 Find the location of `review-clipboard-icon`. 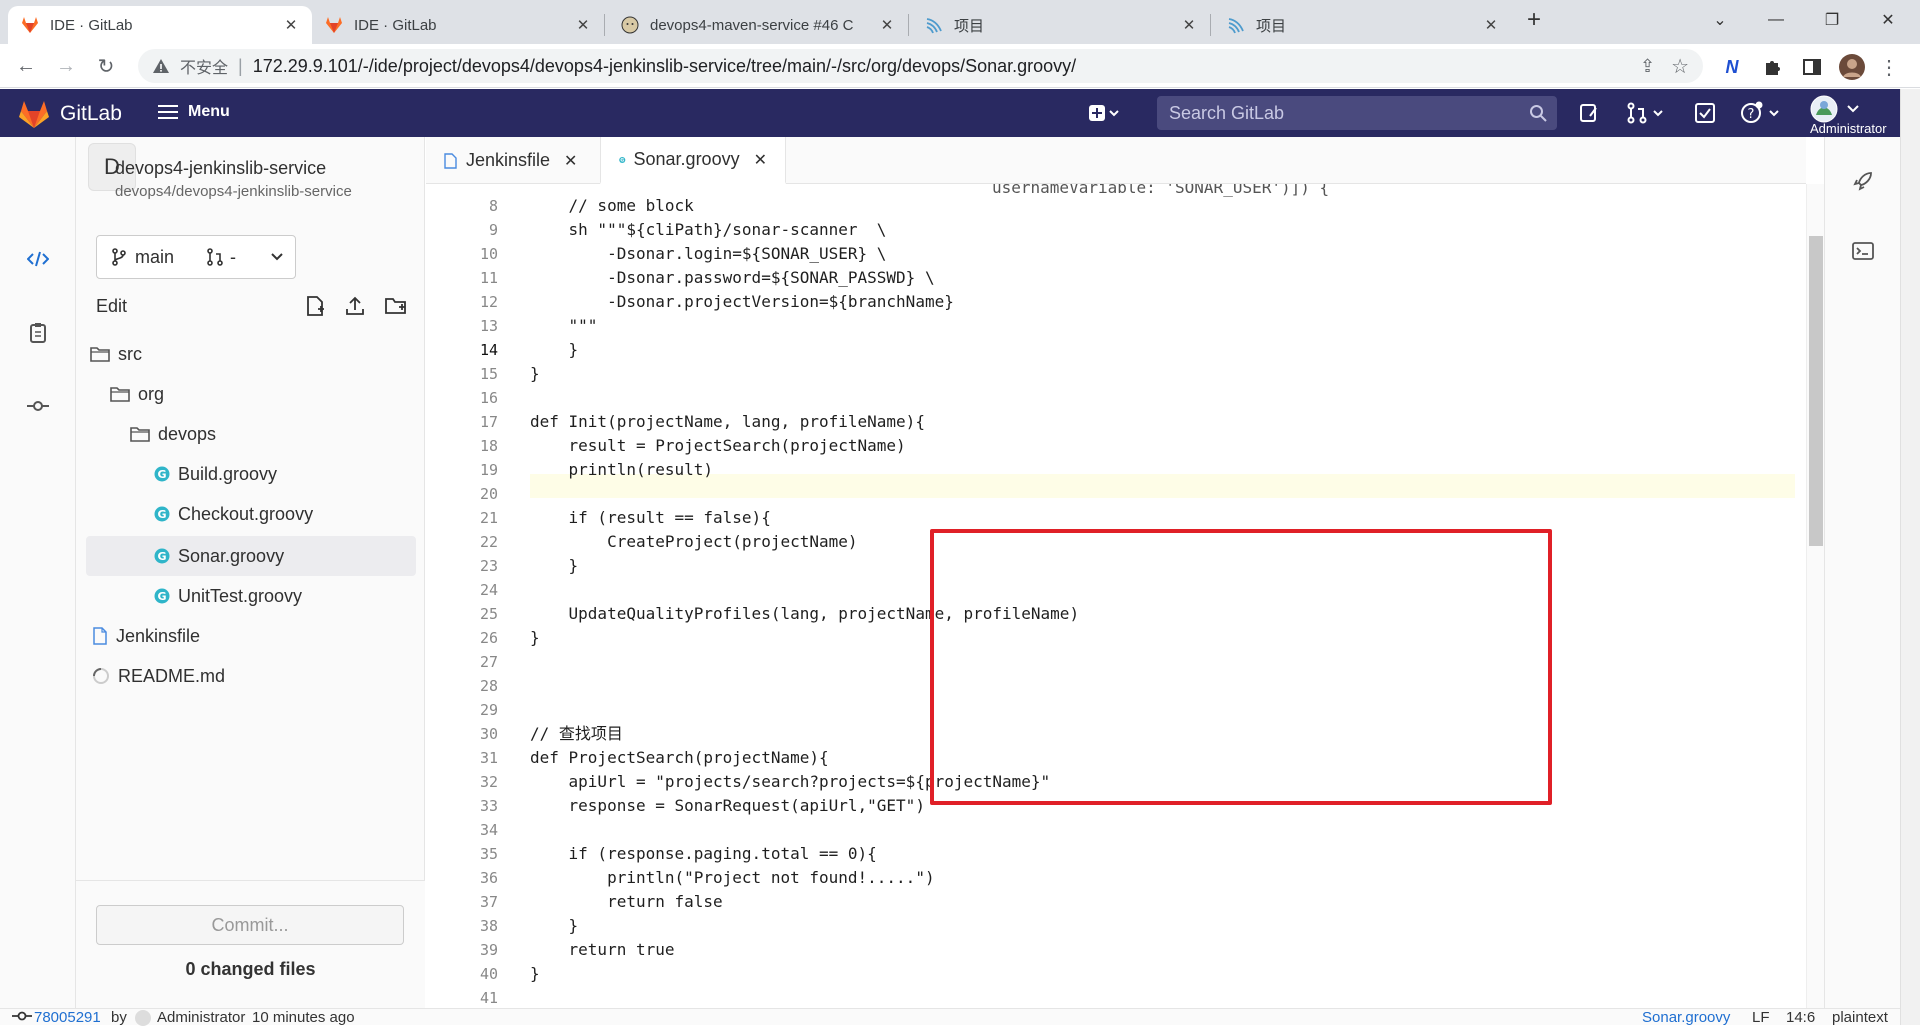

review-clipboard-icon is located at coordinates (38, 333).